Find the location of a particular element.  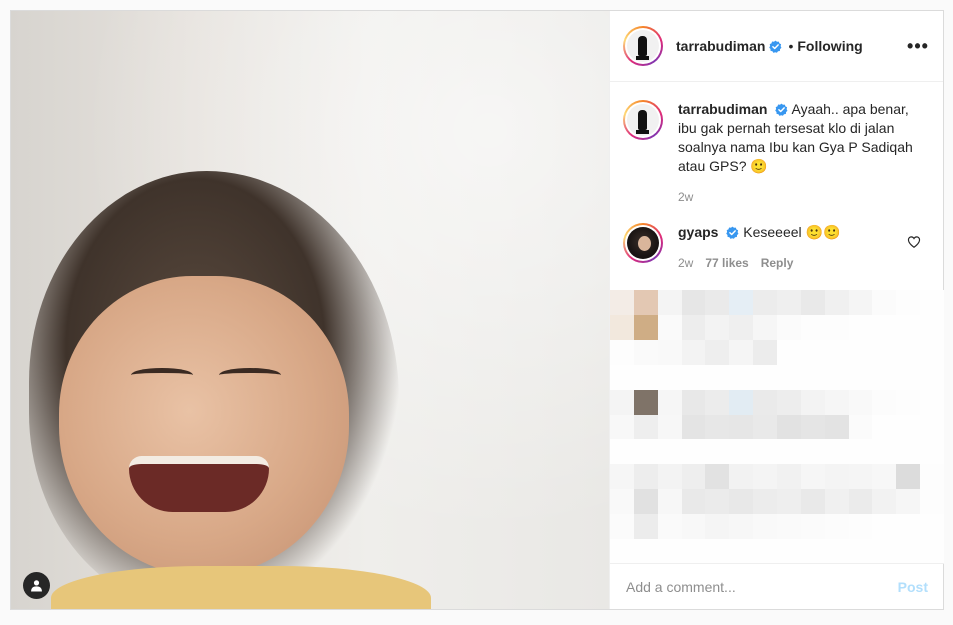

avatar-face is located at coordinates (644, 243).